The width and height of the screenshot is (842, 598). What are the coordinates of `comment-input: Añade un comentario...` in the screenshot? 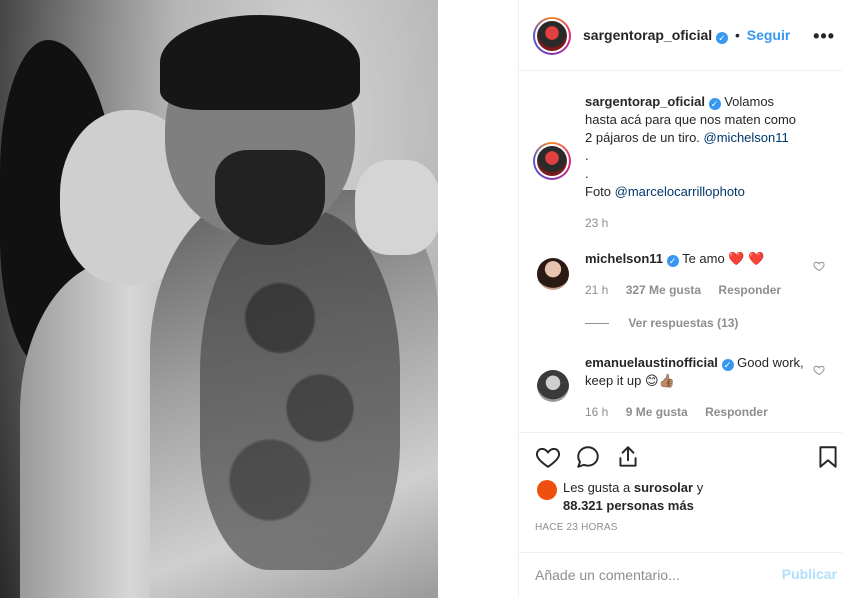 It's located at (607, 575).